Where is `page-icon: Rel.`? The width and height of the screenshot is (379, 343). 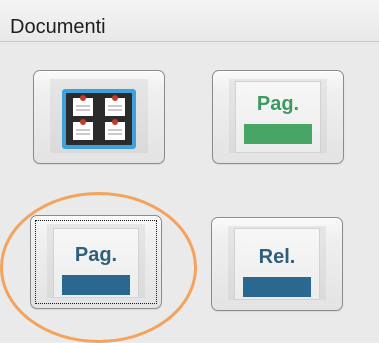
page-icon: Rel. is located at coordinates (277, 264).